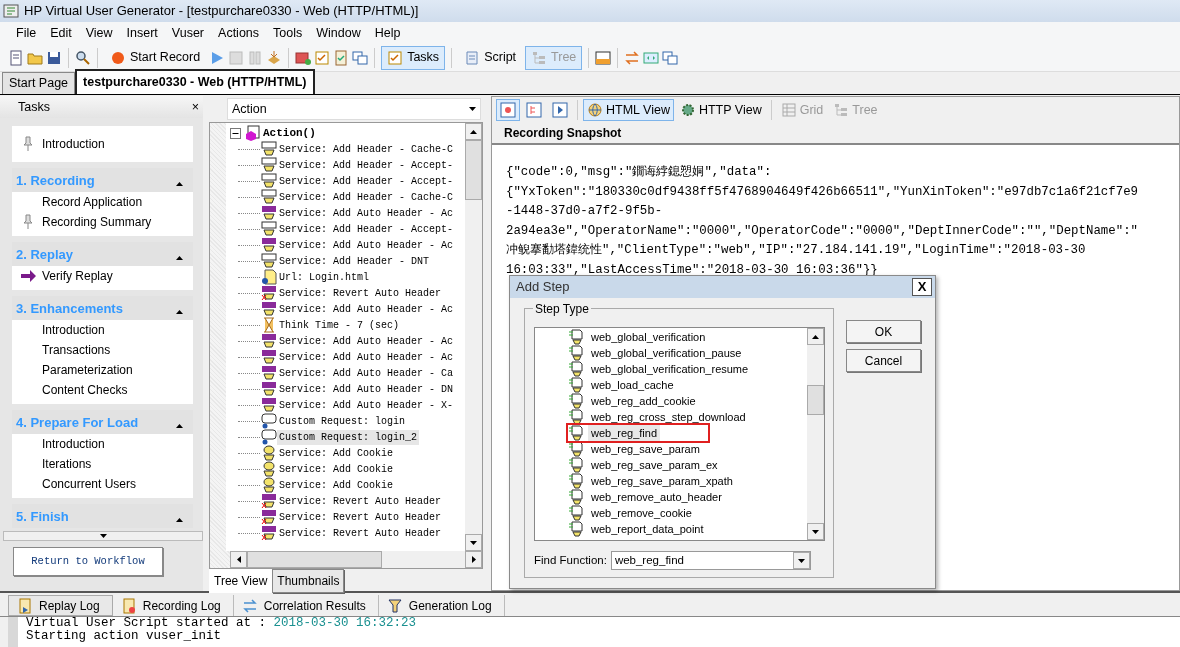  I want to click on tree-node: Service: Add Header - DNT, so click(354, 261).